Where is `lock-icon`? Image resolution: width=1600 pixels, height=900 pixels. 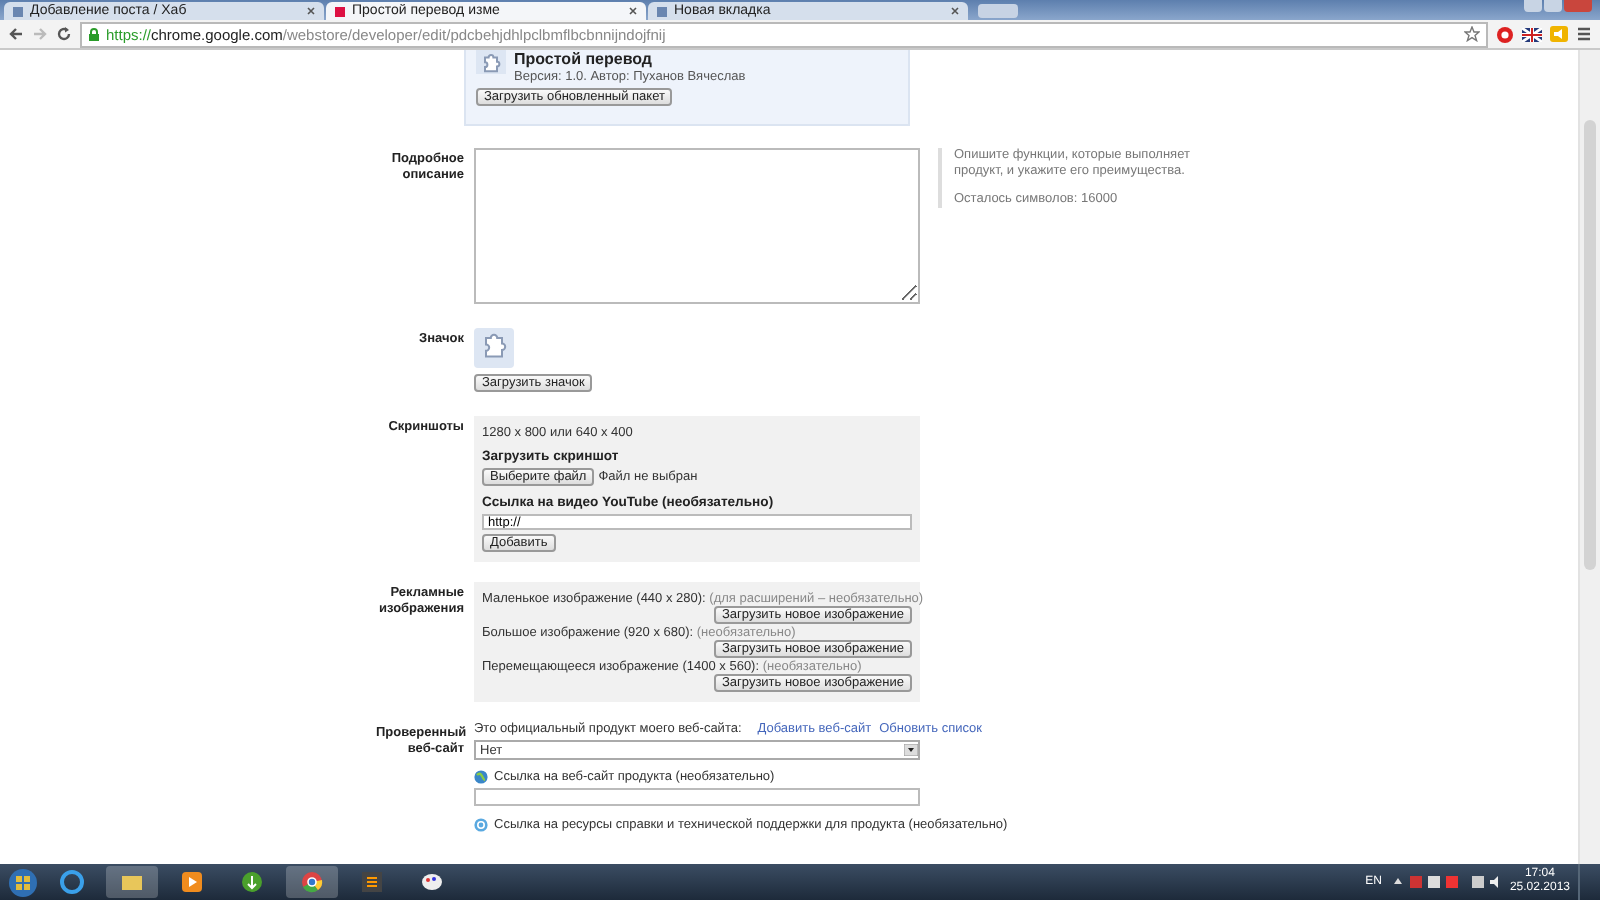
lock-icon is located at coordinates (94, 34).